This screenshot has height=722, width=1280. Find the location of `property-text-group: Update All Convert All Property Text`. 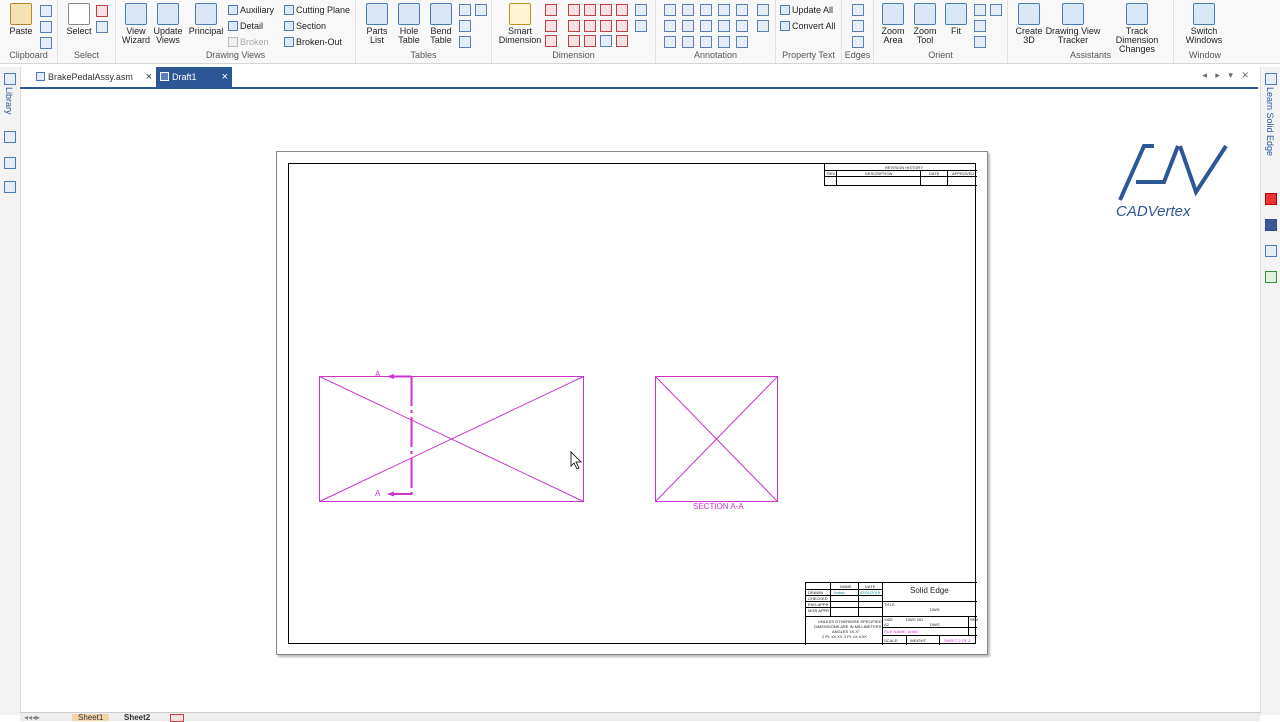

property-text-group: Update All Convert All Property Text is located at coordinates (809, 31).